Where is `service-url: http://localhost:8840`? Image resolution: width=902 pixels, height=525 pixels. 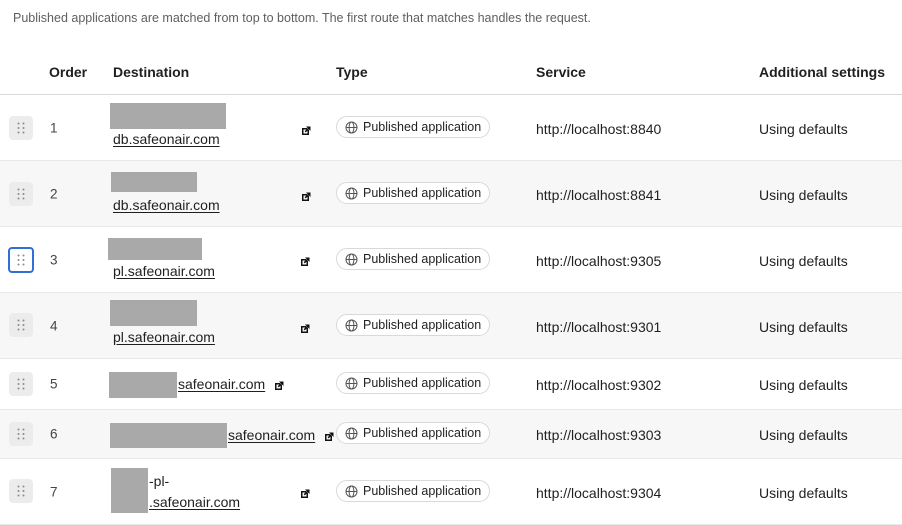
service-url: http://localhost:8840 is located at coordinates (599, 129).